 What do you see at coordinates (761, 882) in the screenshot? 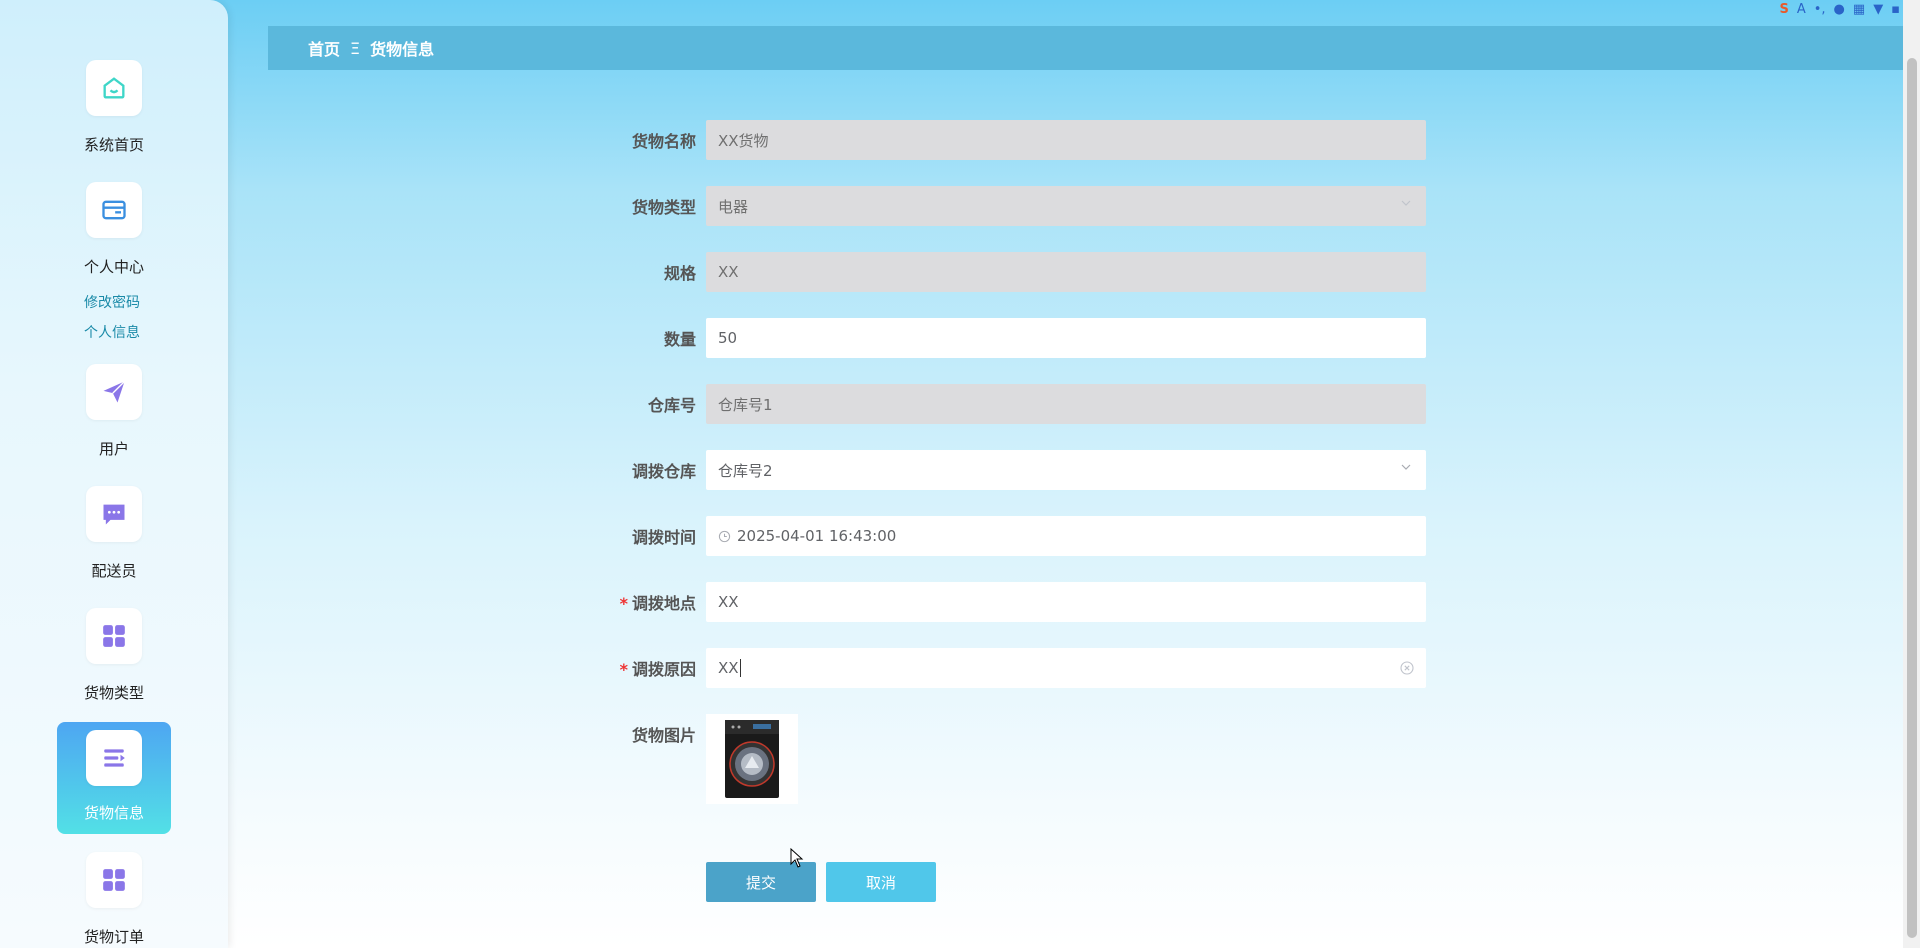
I see `submit-button: 提交` at bounding box center [761, 882].